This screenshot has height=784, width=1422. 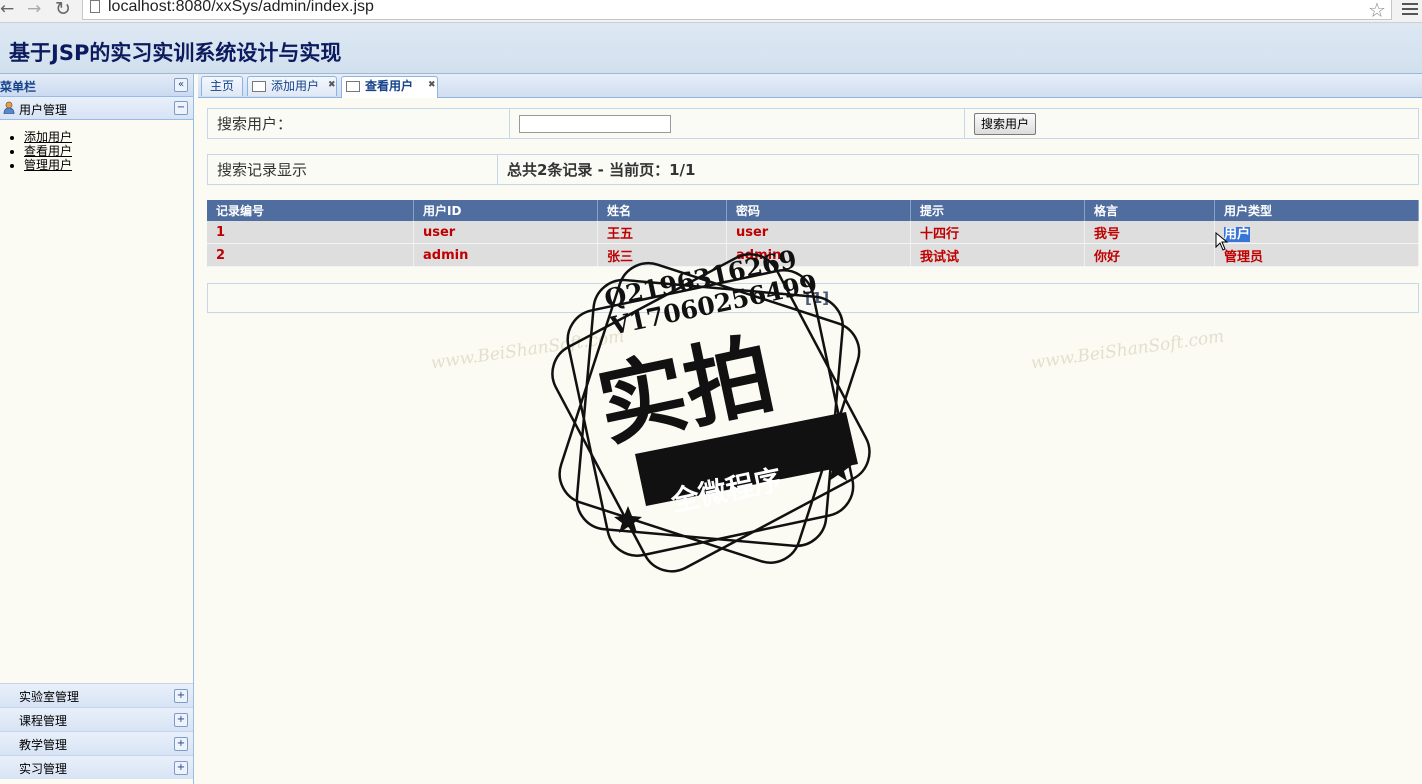 I want to click on column-header: 提示, so click(x=997, y=210).